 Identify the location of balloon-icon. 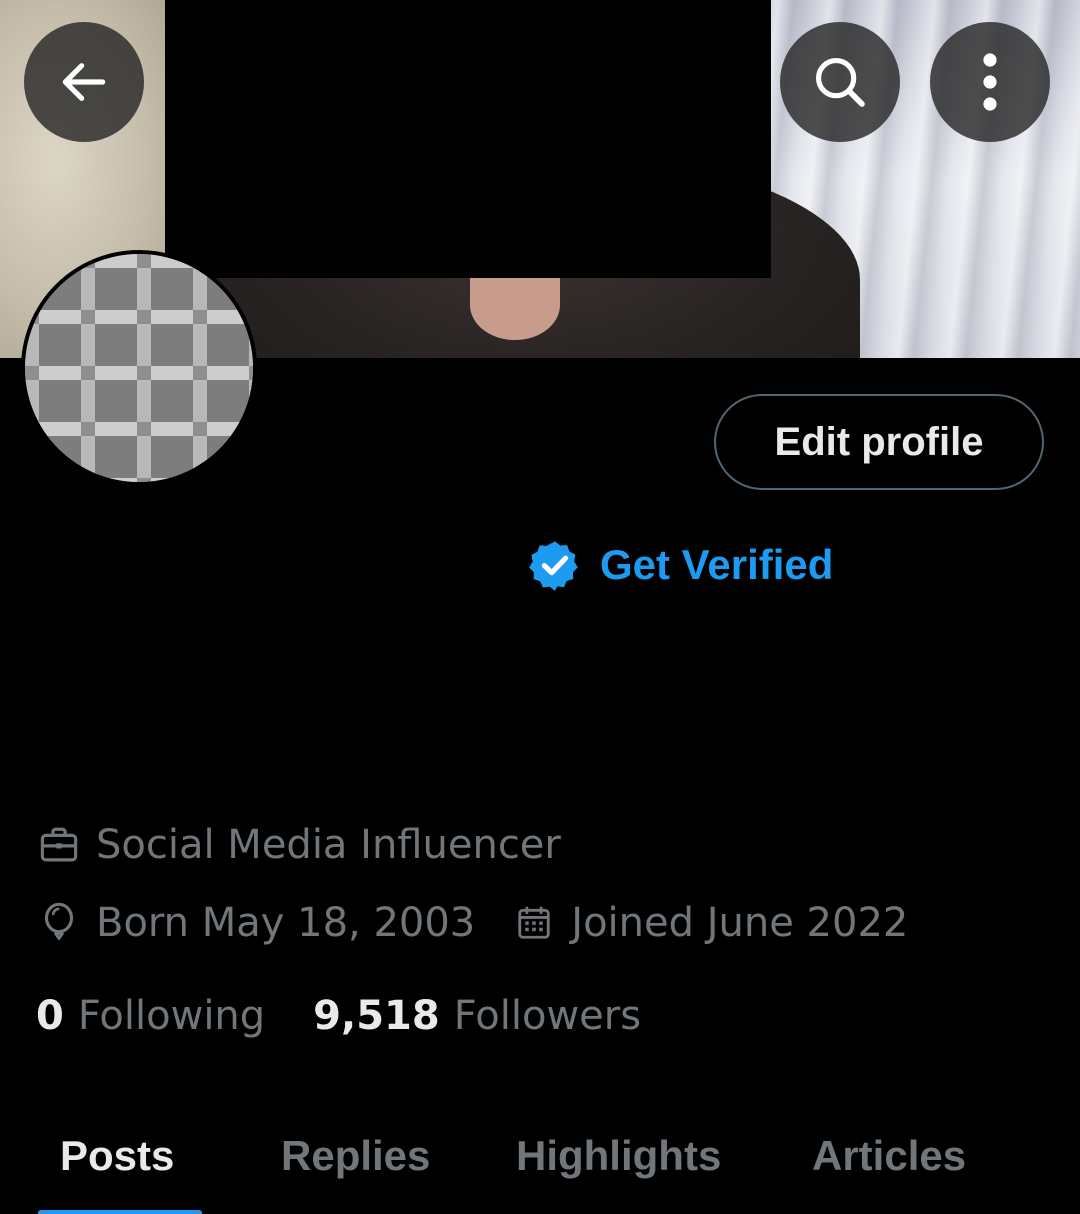
(59, 923).